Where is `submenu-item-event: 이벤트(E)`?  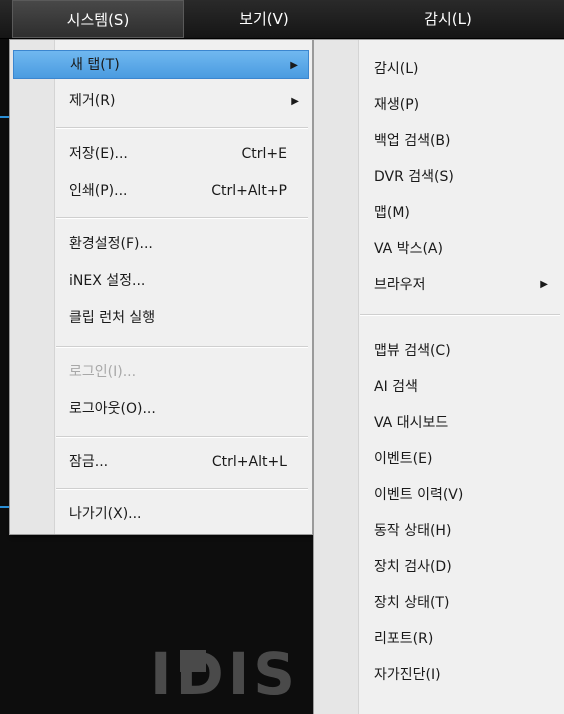 submenu-item-event: 이벤트(E) is located at coordinates (439, 459).